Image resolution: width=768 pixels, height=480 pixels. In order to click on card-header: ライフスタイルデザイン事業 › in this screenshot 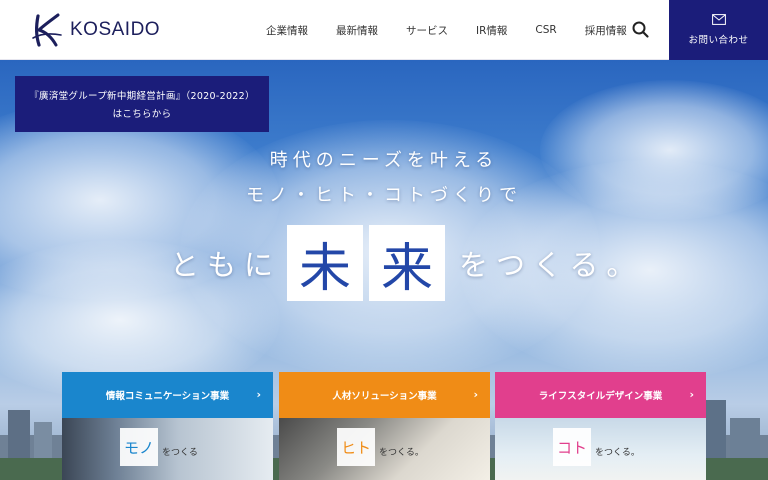, I will do `click(600, 395)`.